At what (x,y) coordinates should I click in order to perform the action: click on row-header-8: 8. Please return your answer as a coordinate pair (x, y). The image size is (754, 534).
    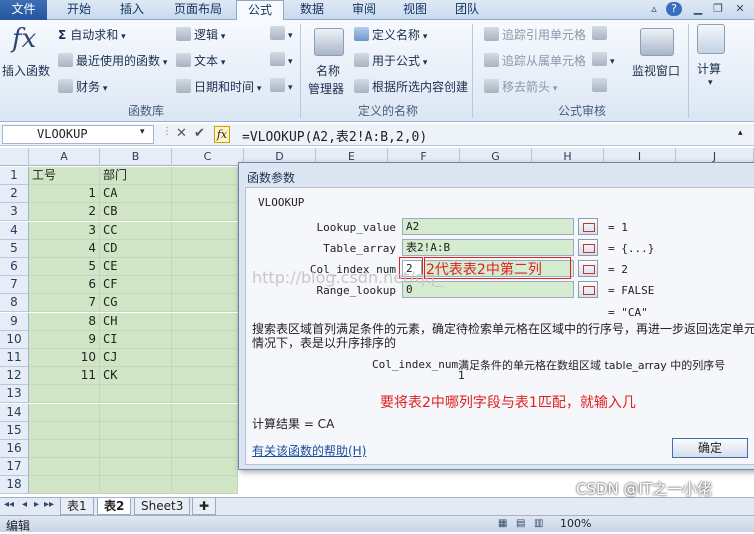
    Looking at the image, I should click on (14, 303).